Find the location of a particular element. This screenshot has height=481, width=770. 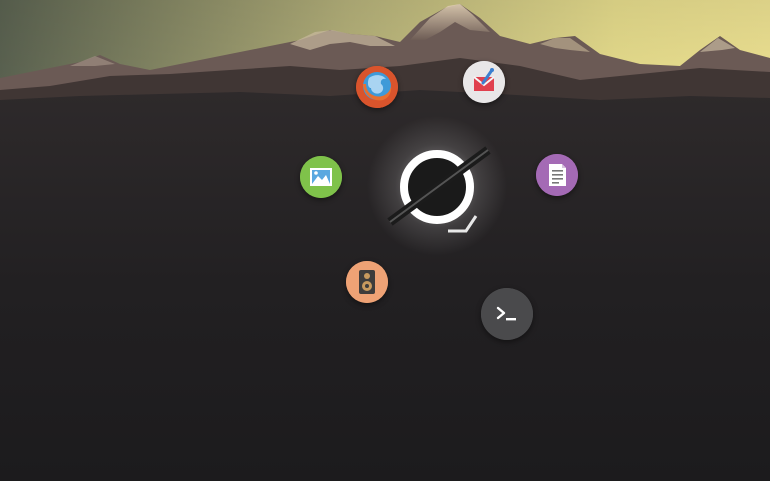

text-editor-app-button is located at coordinates (557, 175).